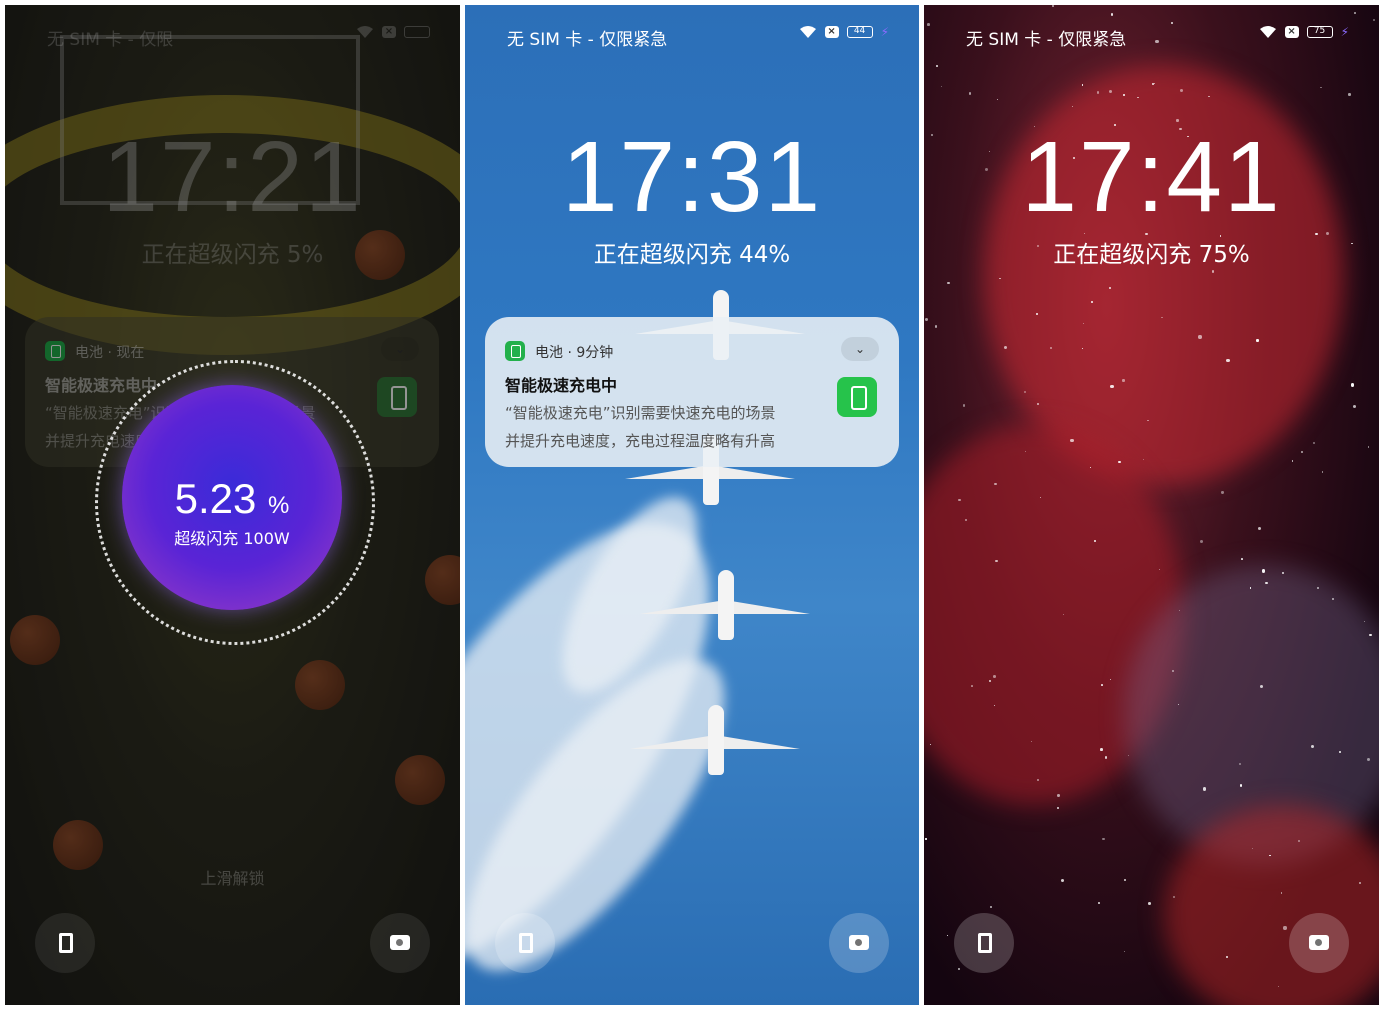 The image size is (1384, 1010). What do you see at coordinates (725, 605) in the screenshot?
I see `wallpaper-jet` at bounding box center [725, 605].